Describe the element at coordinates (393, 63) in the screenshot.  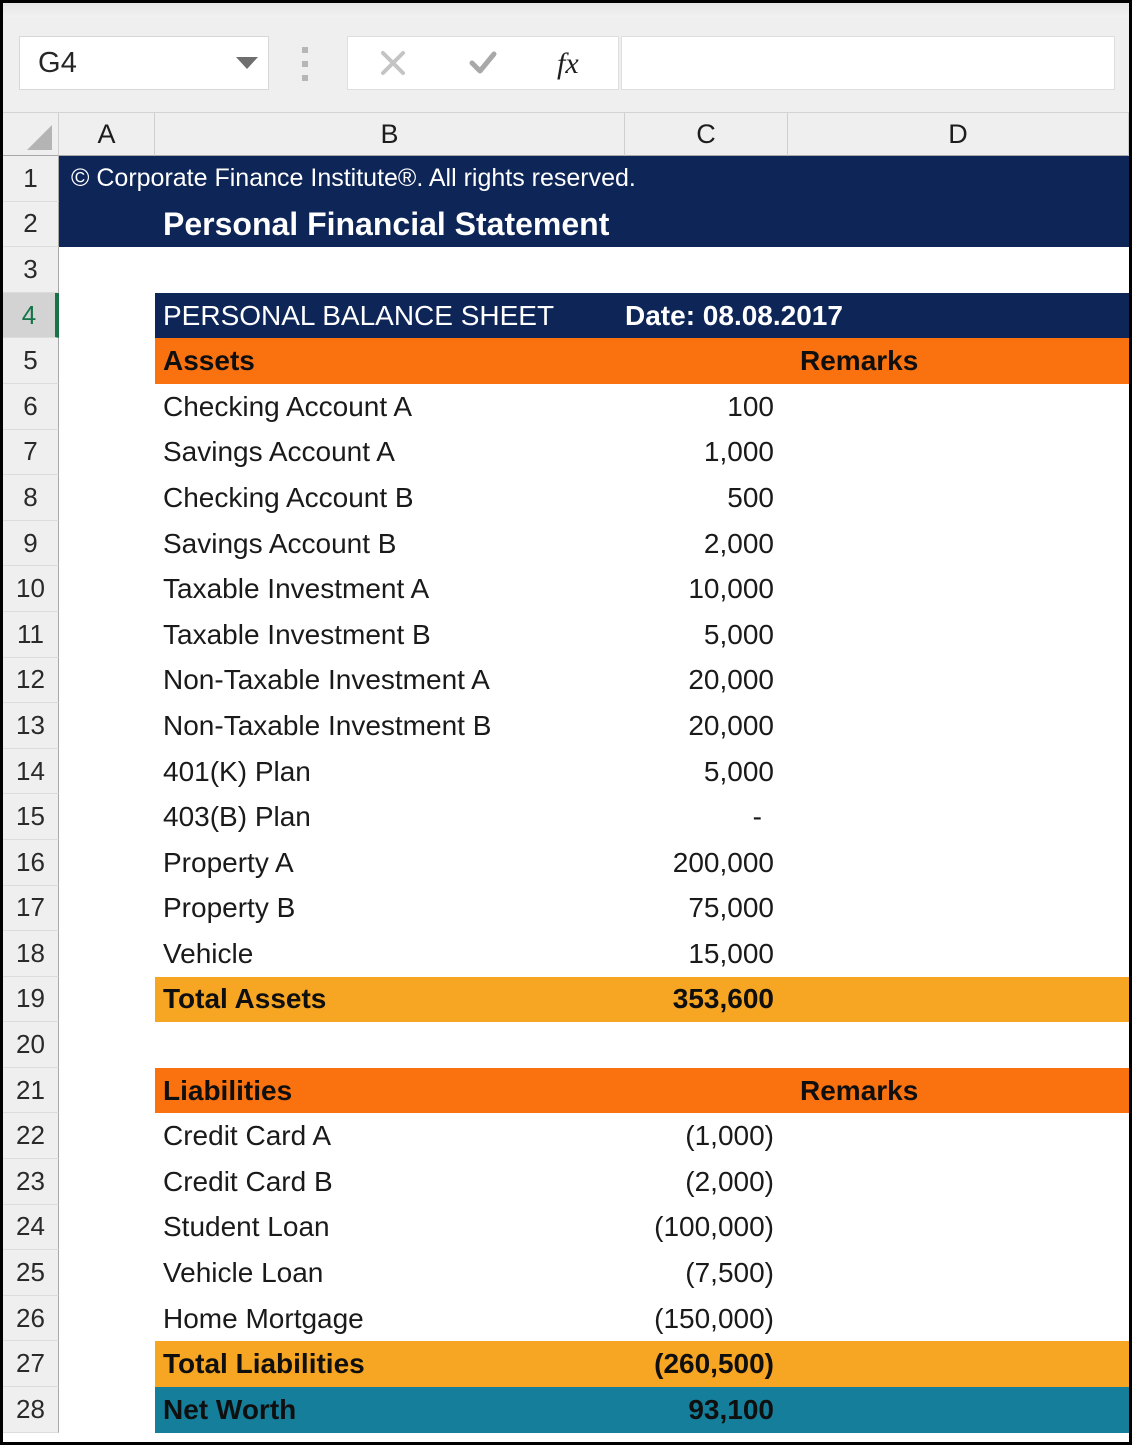
I see `cancel-x-icon` at that location.